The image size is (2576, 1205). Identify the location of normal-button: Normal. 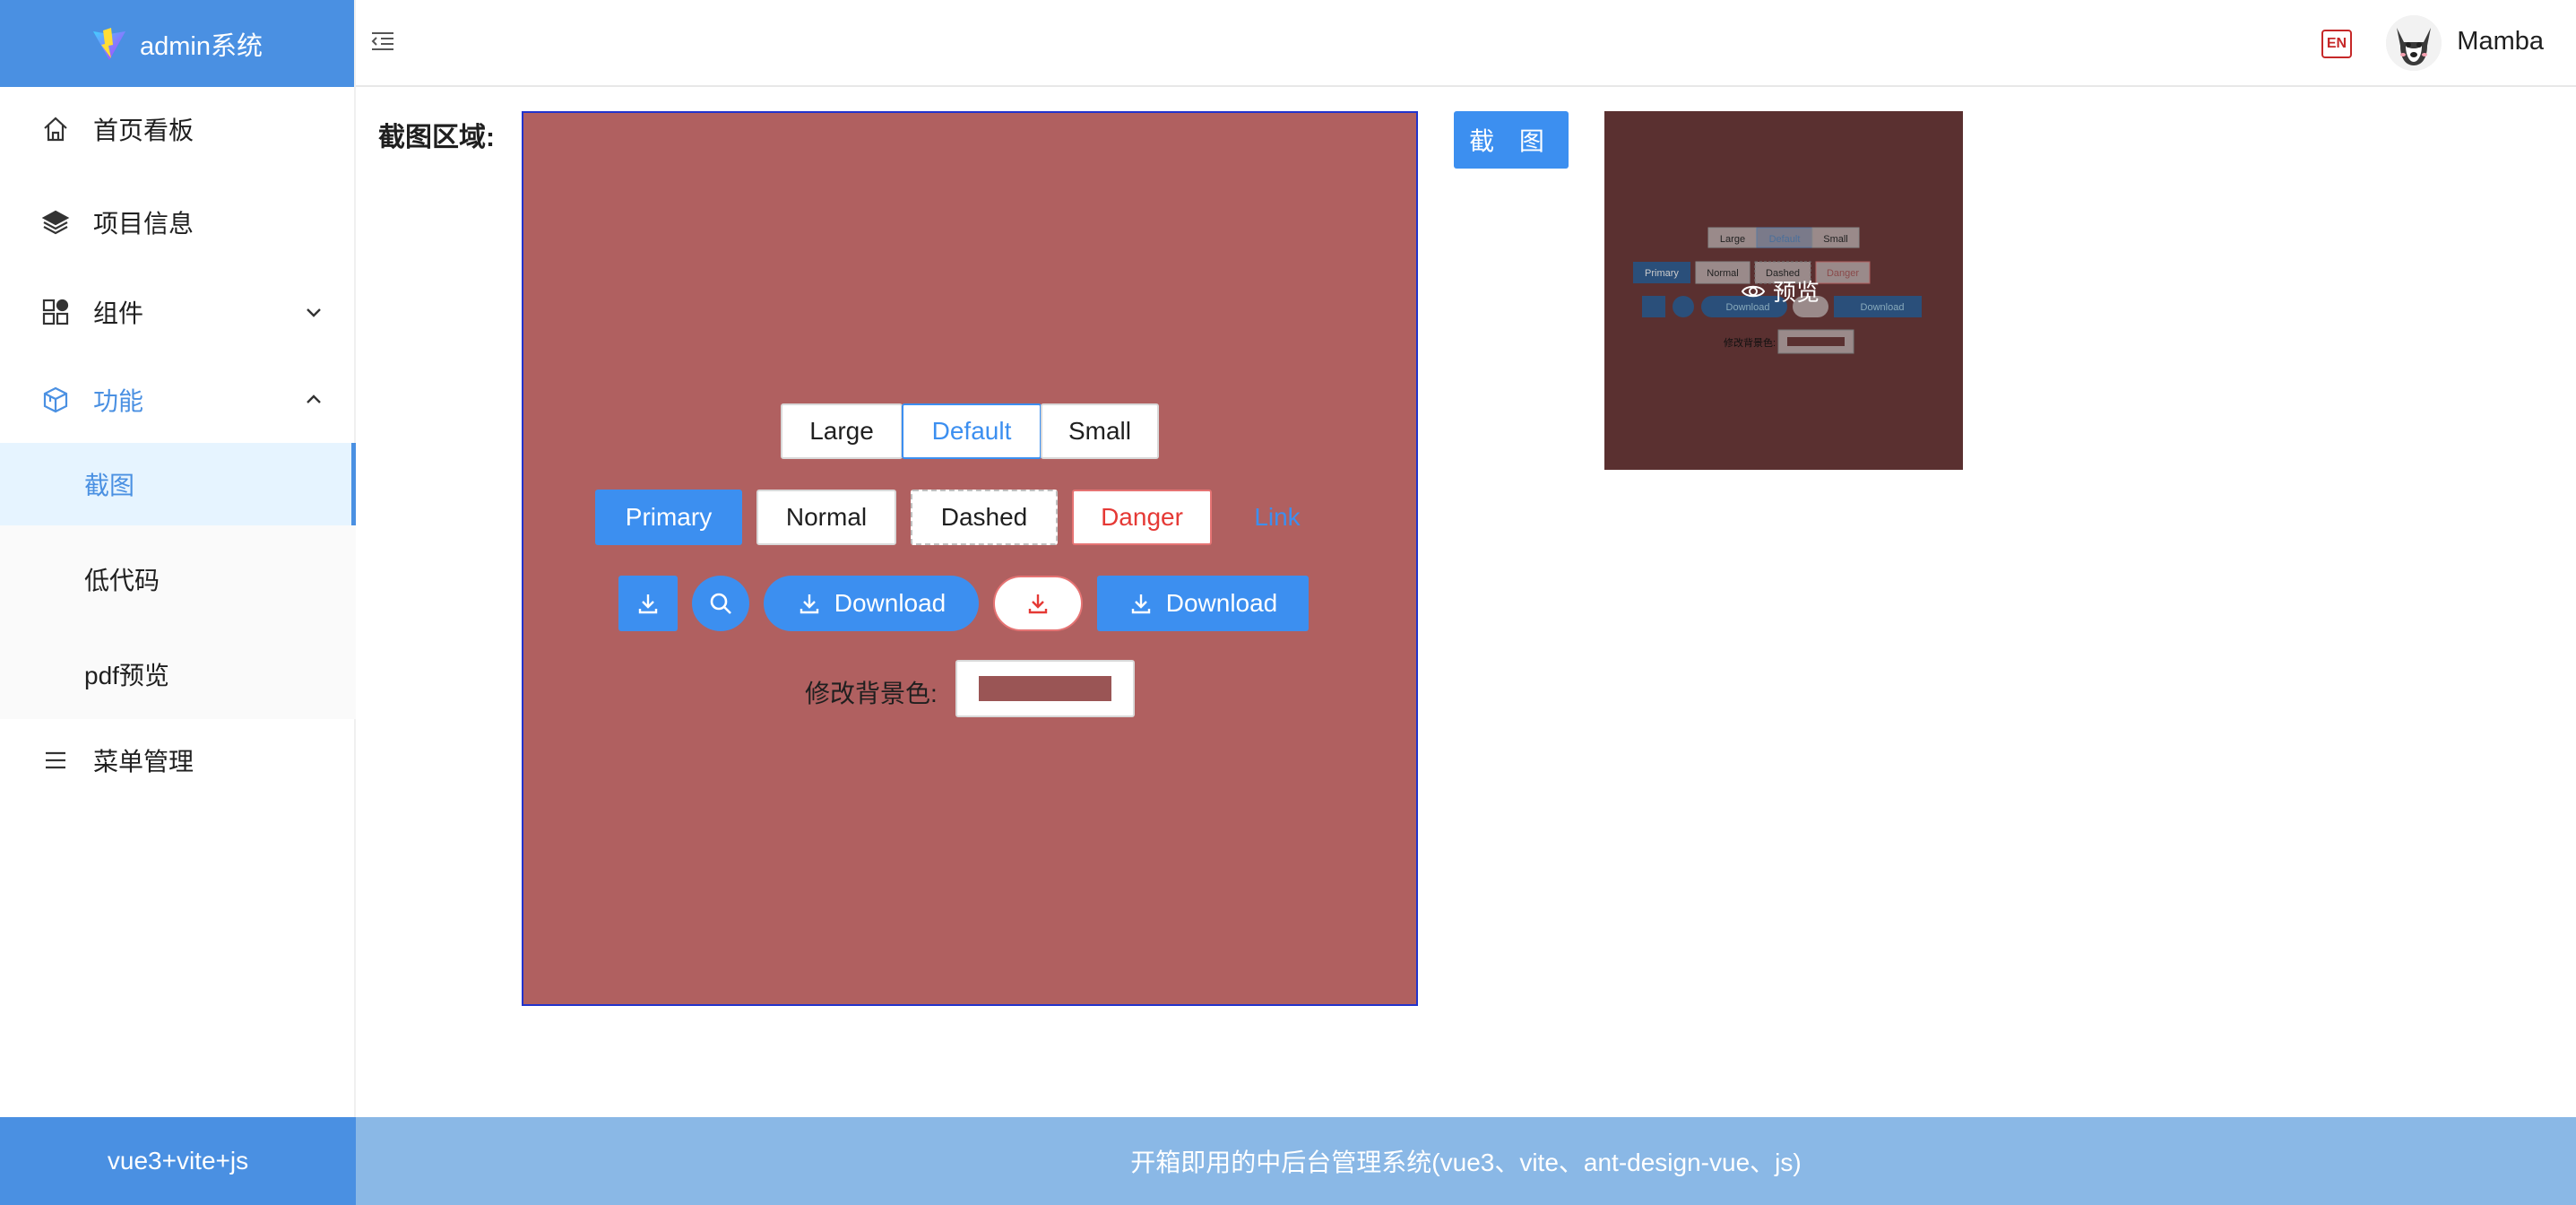
(826, 517).